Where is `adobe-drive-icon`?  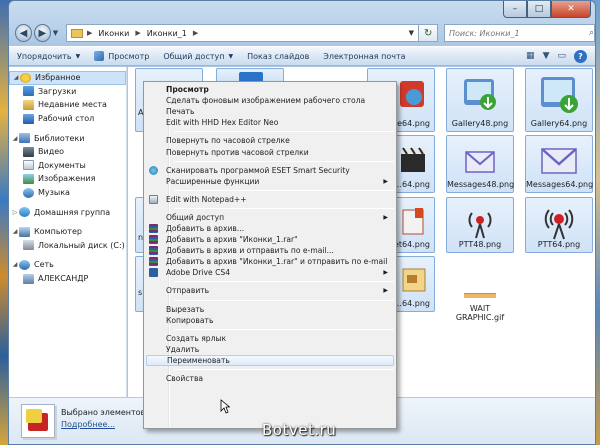
adobe-drive-icon is located at coordinates (153, 273).